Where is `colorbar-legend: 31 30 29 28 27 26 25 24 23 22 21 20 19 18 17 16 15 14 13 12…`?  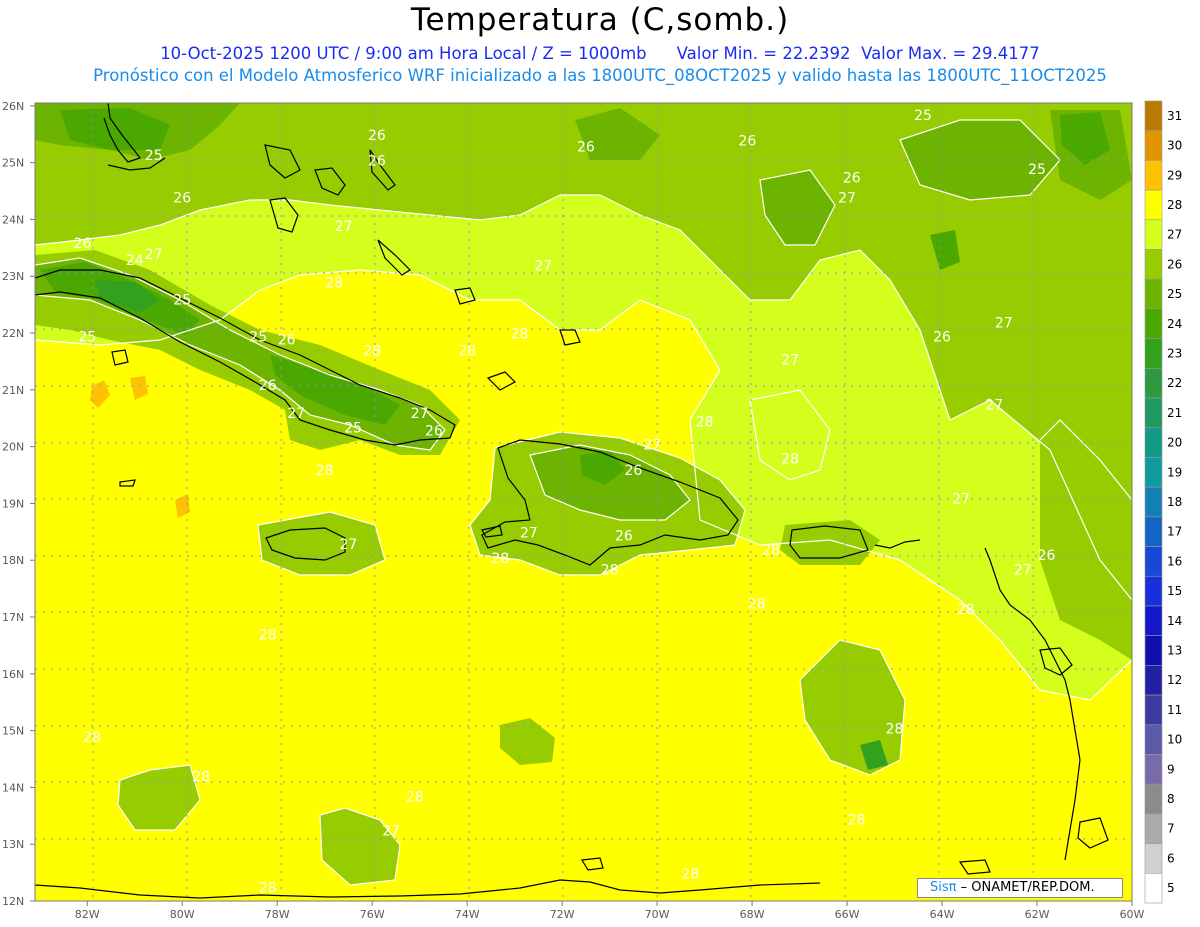 colorbar-legend: 31 30 29 28 27 26 25 24 23 22 21 20 19 18 17 16 15 14 13 12… is located at coordinates (1163, 502).